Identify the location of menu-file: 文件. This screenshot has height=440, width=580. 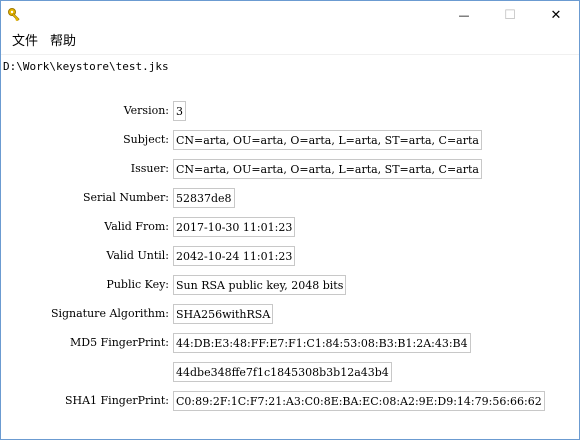
(25, 42).